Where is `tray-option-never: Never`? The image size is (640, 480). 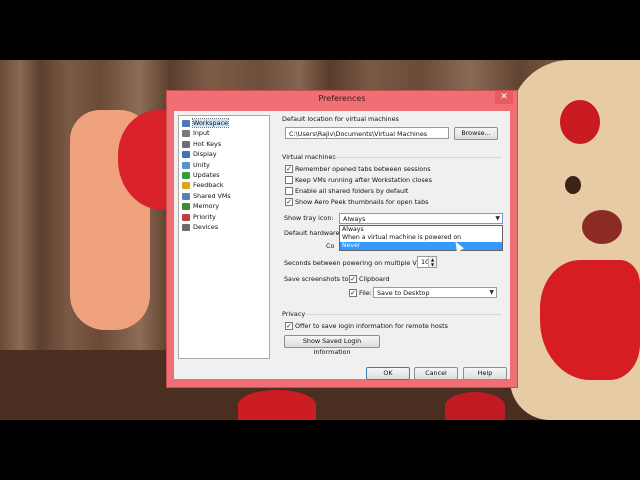 tray-option-never: Never is located at coordinates (421, 246).